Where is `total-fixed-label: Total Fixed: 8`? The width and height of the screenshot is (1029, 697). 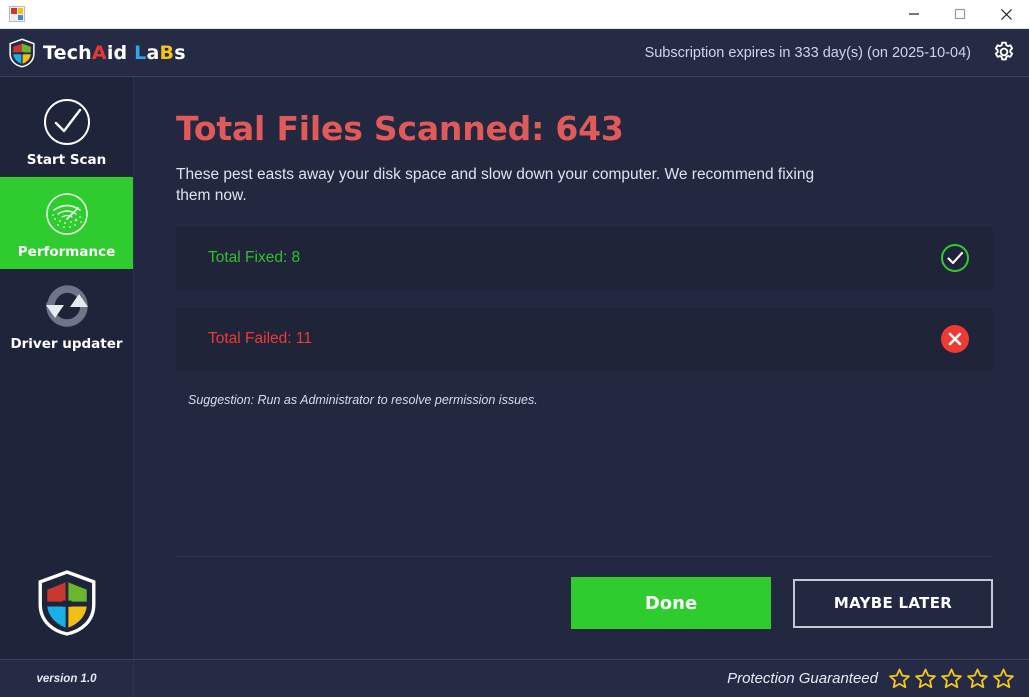
total-fixed-label: Total Fixed: 8 is located at coordinates (254, 258).